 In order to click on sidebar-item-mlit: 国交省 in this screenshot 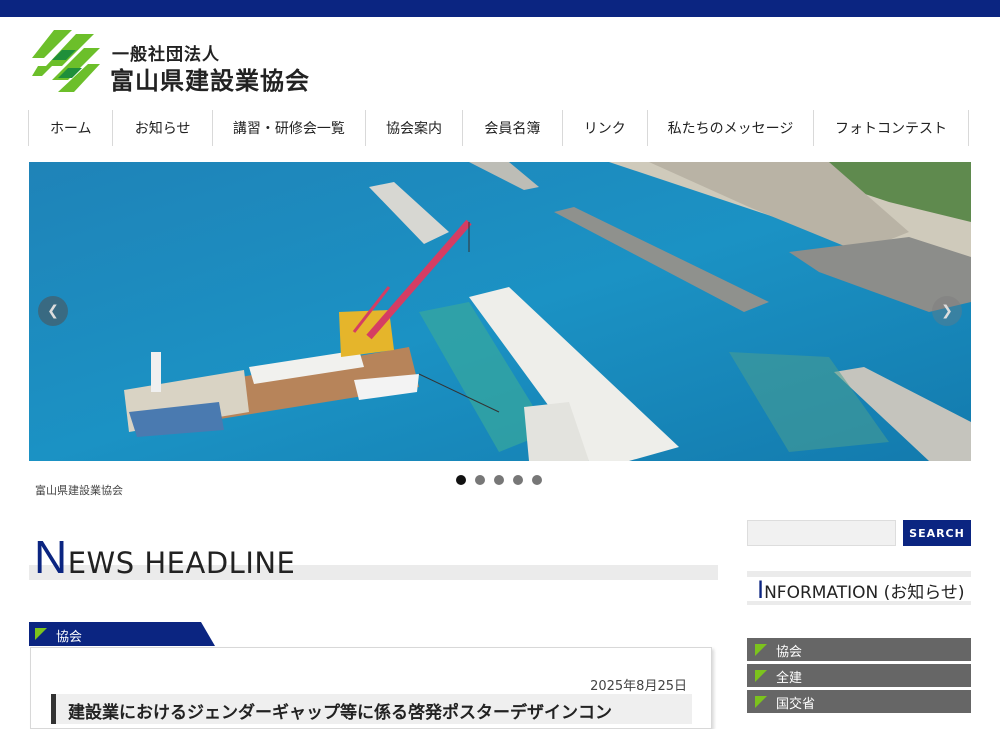, I will do `click(859, 701)`.